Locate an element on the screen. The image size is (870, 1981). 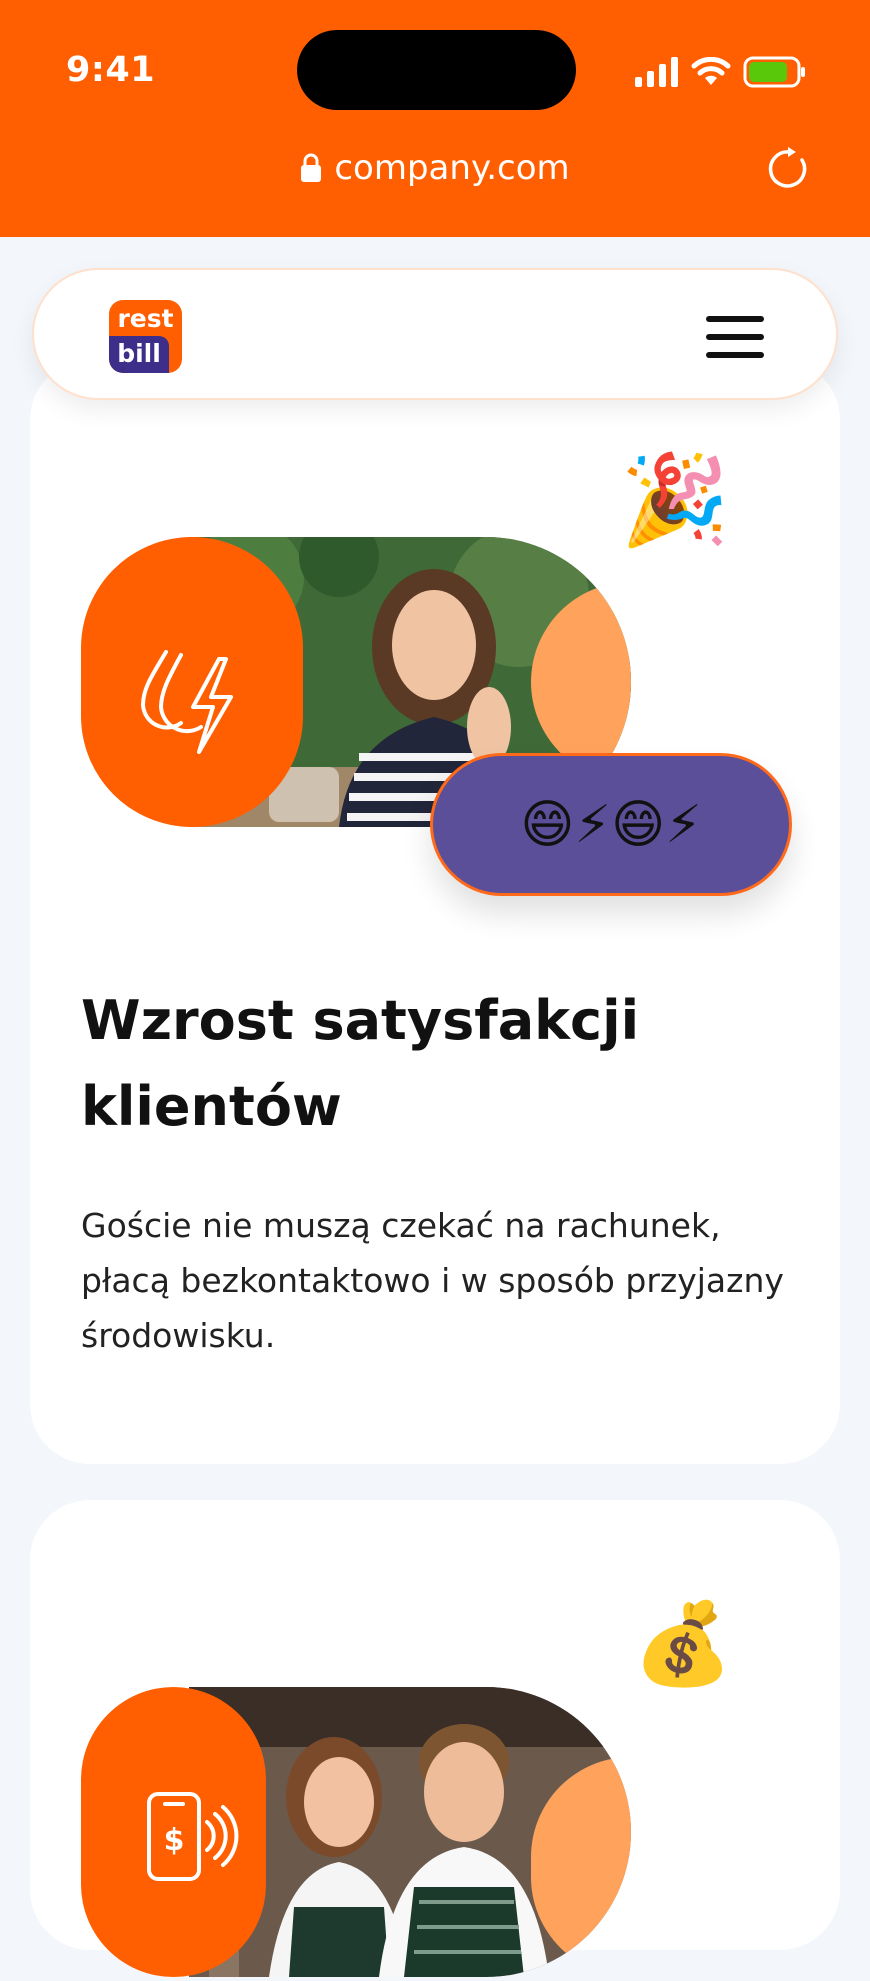
status-icons is located at coordinates (721, 72).